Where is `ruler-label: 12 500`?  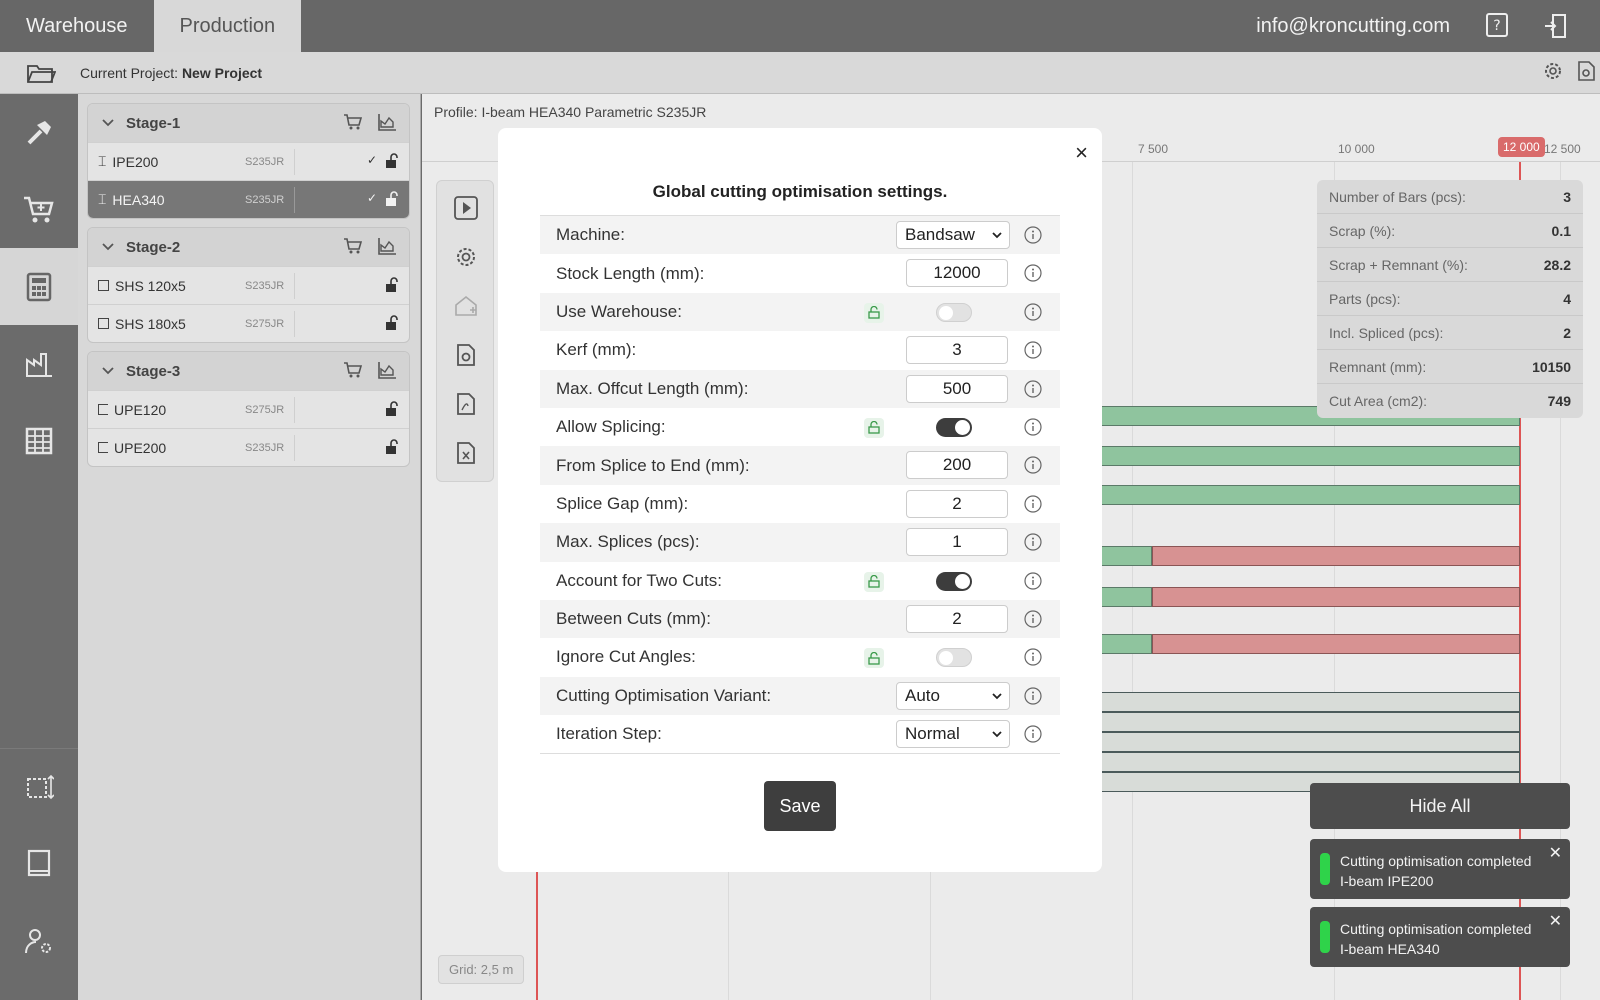 ruler-label: 12 500 is located at coordinates (1562, 149).